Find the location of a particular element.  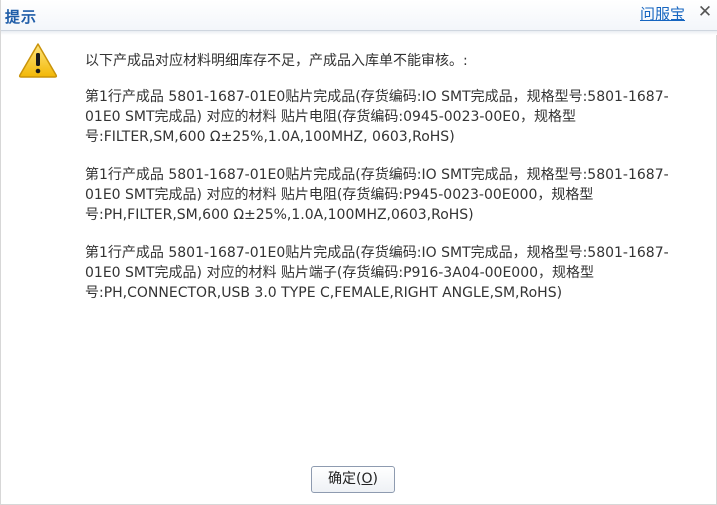

ok-button-label: 确定( is located at coordinates (345, 479).